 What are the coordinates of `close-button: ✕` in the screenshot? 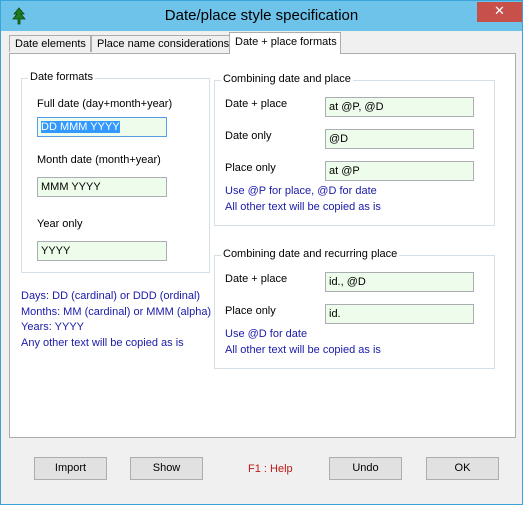 It's located at (499, 12).